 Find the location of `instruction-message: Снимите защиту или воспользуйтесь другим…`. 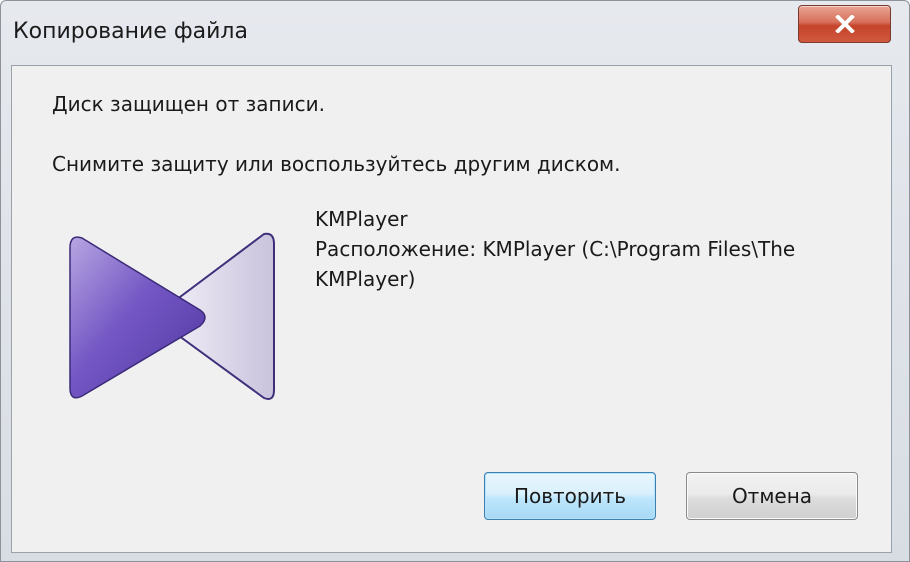

instruction-message: Снимите защиту или воспользуйтесь другим… is located at coordinates (336, 164).